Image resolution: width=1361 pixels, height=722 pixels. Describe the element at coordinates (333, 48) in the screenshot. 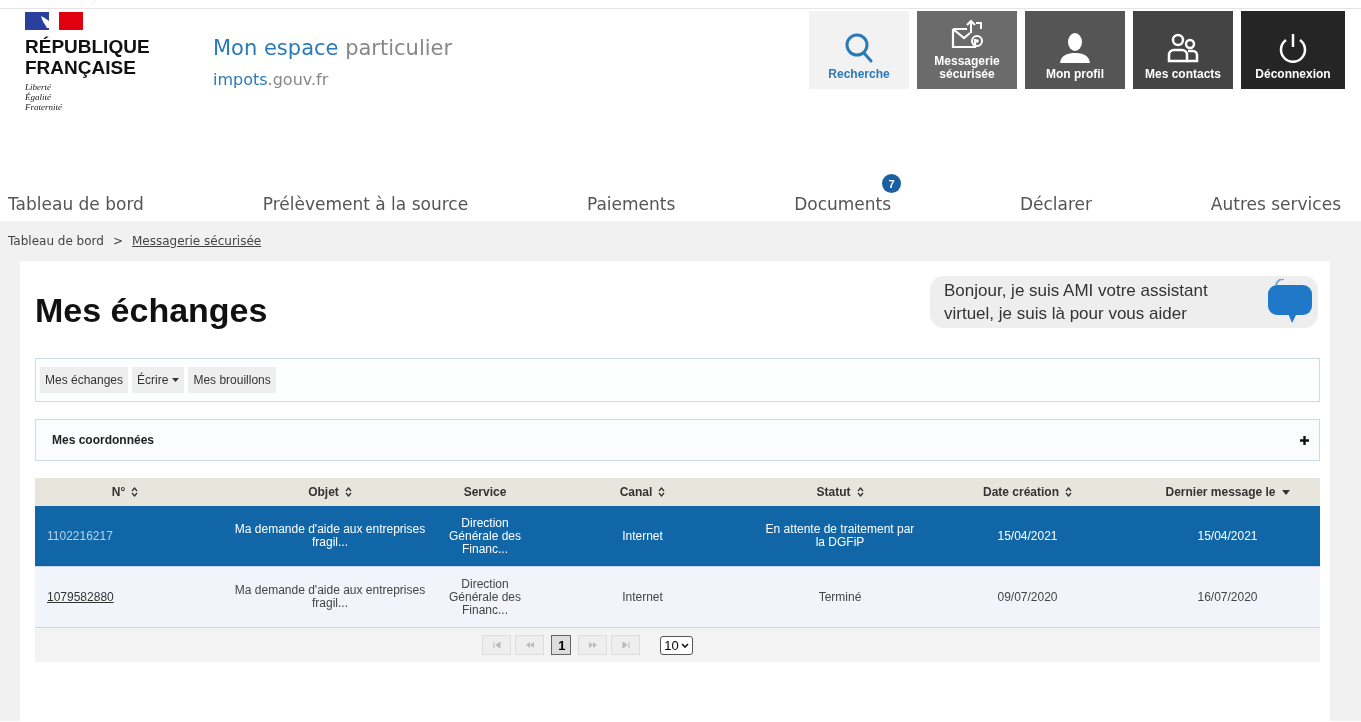

I see `site-title: Mon espace particulier` at that location.